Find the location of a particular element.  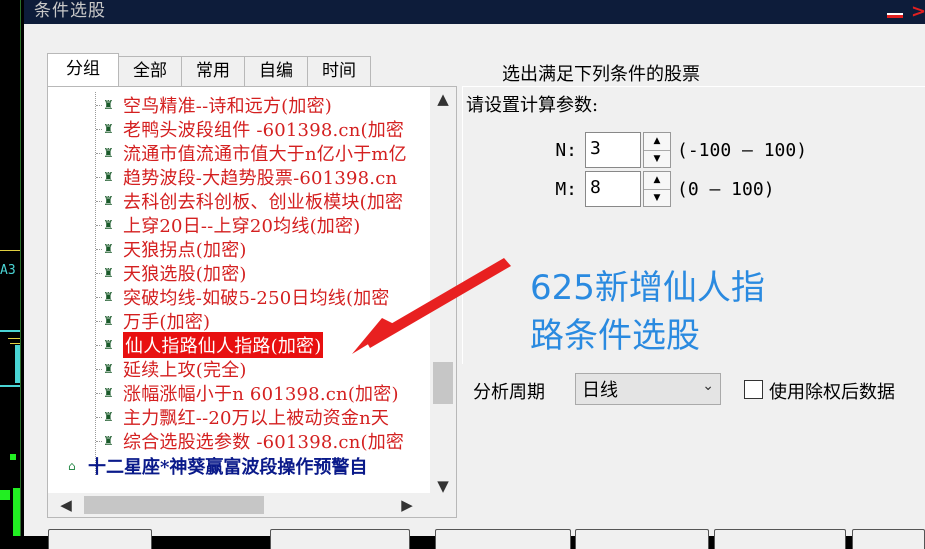

window-title: 条件选股 is located at coordinates (70, 11).